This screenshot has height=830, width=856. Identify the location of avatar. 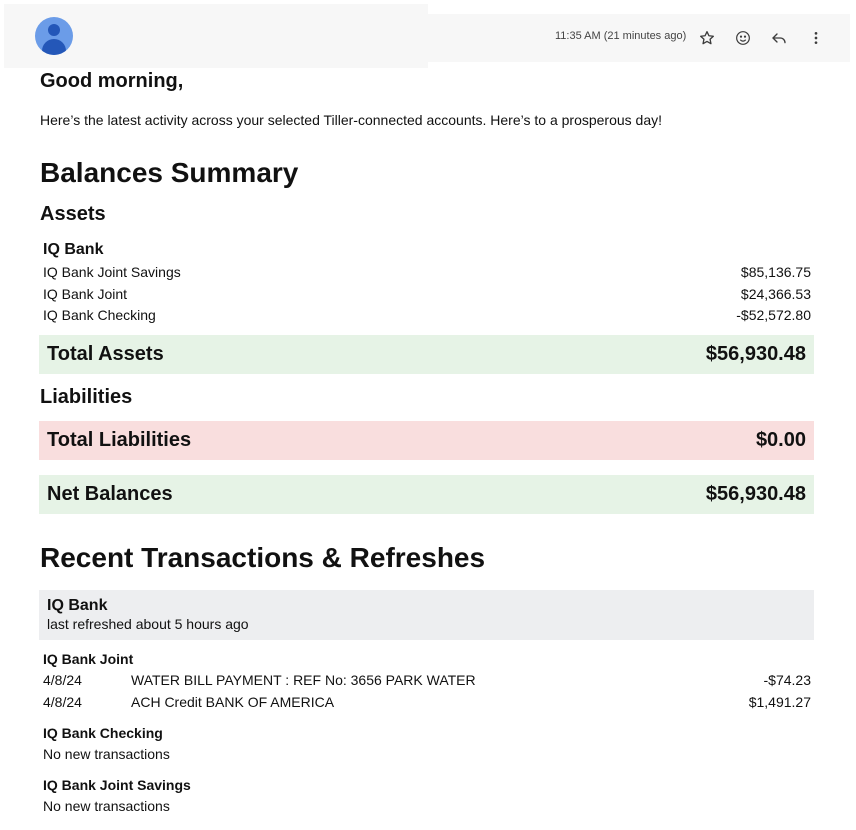
(54, 36).